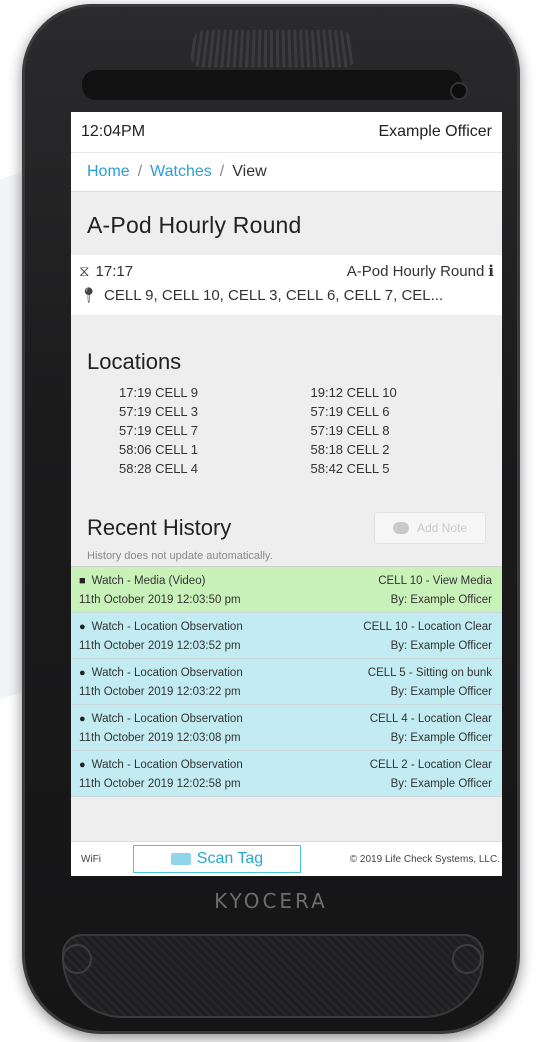 This screenshot has width=539, height=1042. I want to click on history-date: 11th October 2019 12:02:58 pm, so click(160, 783).